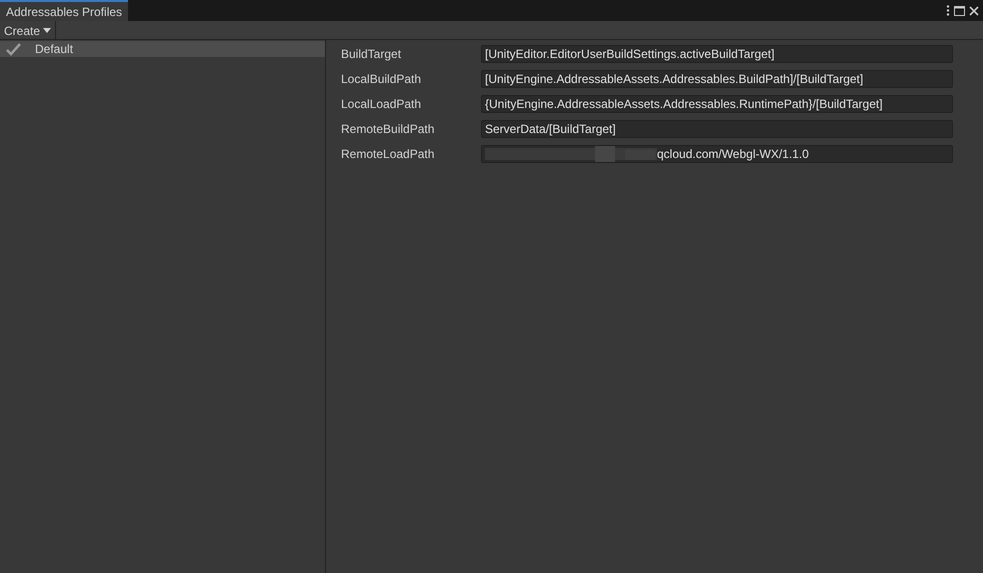 The height and width of the screenshot is (573, 983). Describe the element at coordinates (54, 49) in the screenshot. I see `profile-name: Default` at that location.